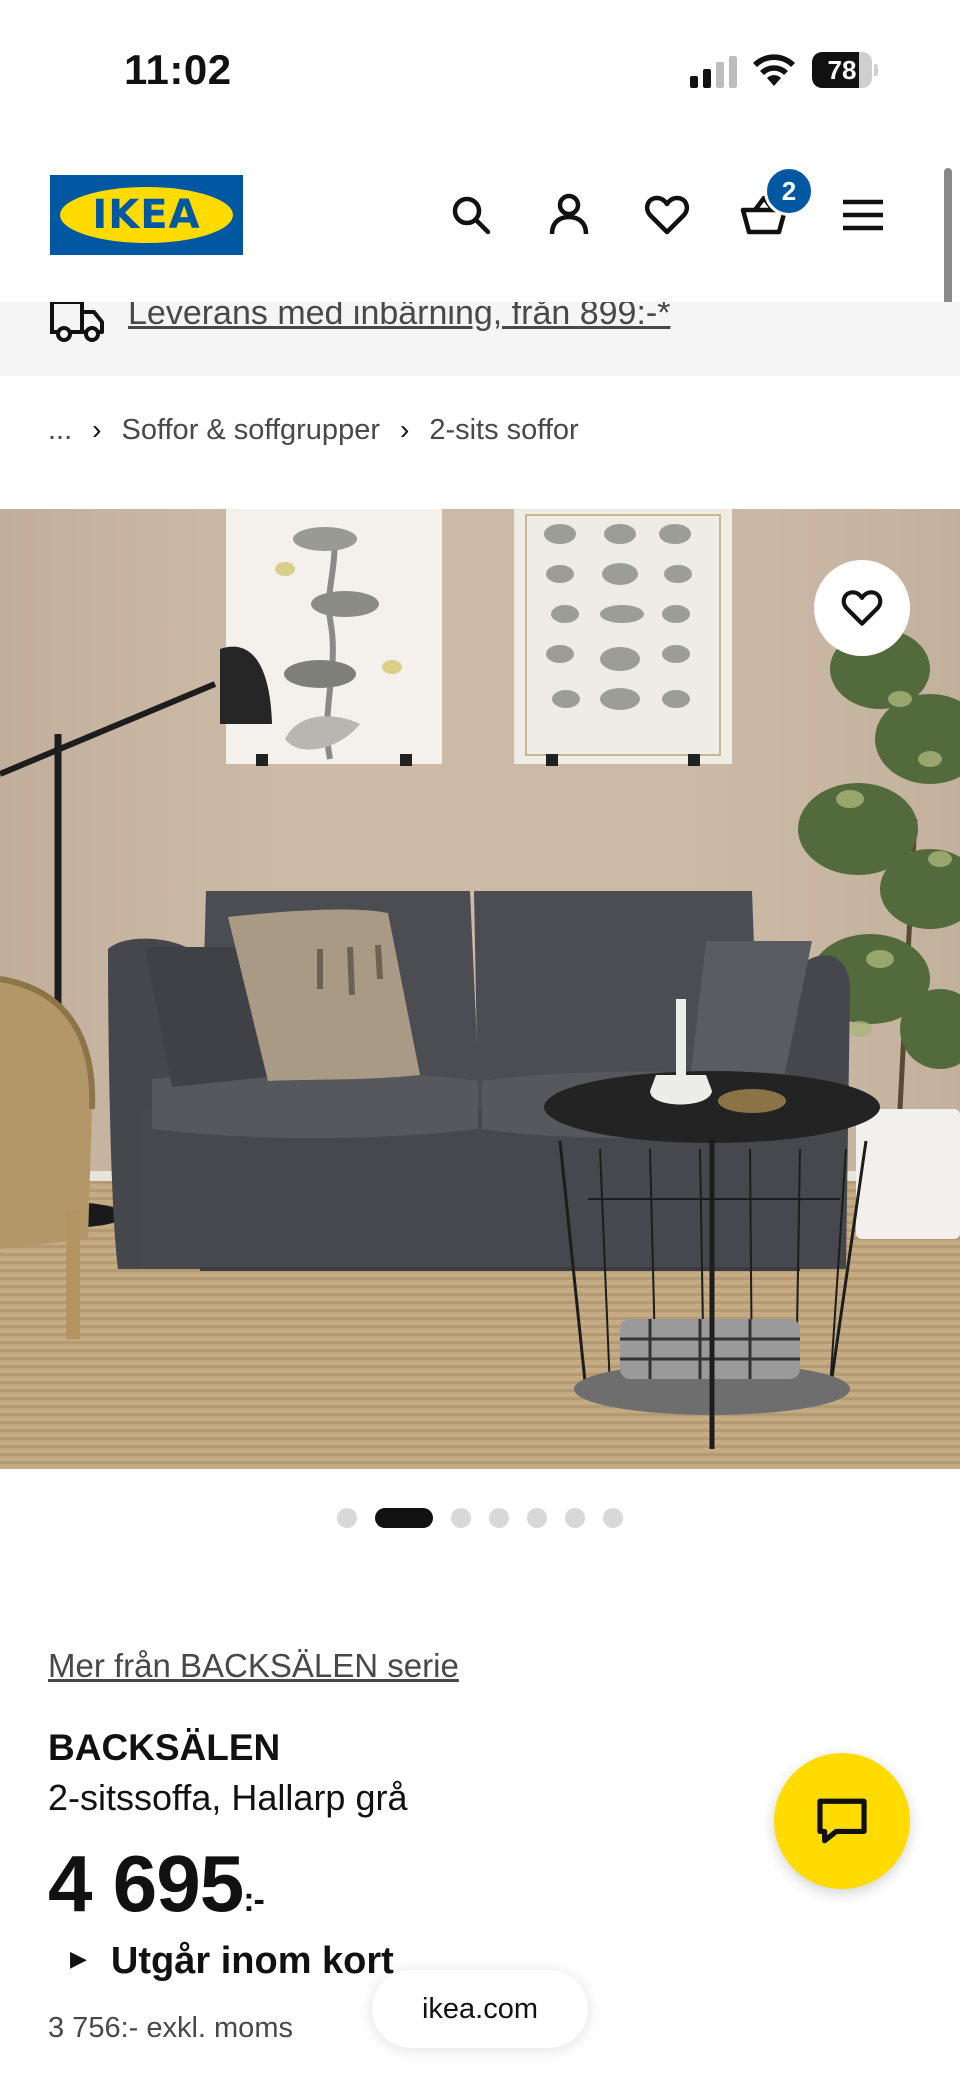 This screenshot has height=2081, width=960. What do you see at coordinates (569, 215) in the screenshot?
I see `account-icon` at bounding box center [569, 215].